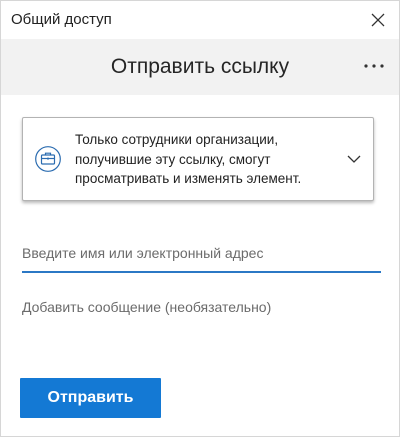  I want to click on dialog-header: Отправить ссылку, so click(200, 67).